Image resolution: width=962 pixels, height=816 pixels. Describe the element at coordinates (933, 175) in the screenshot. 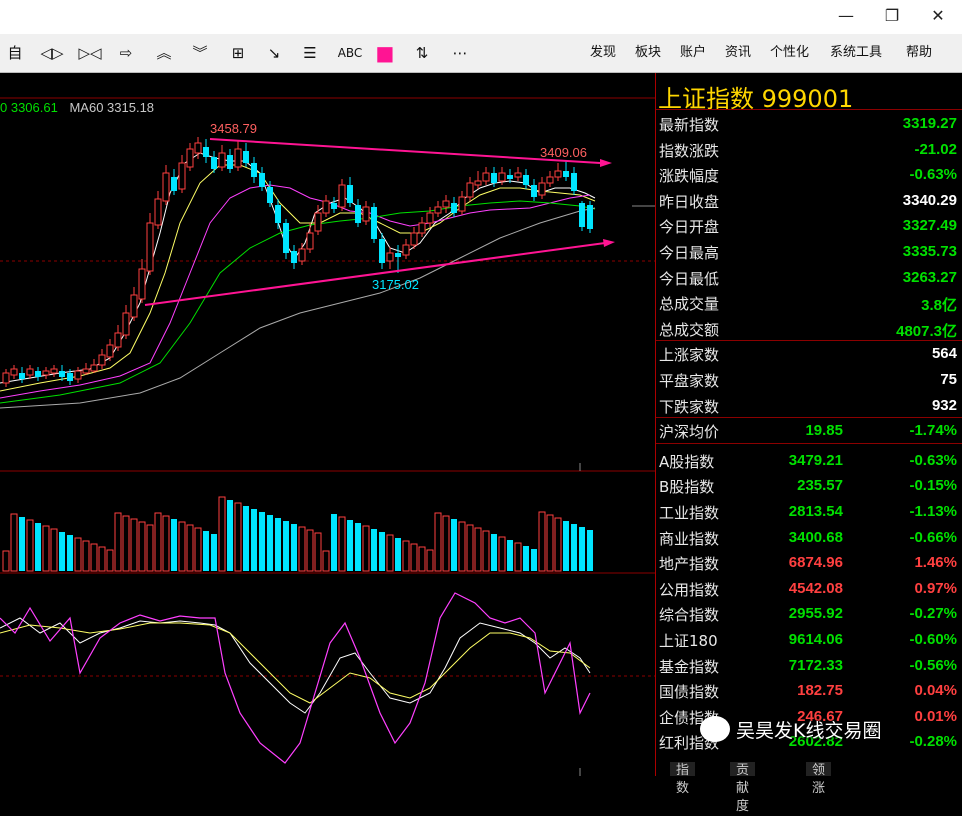

I see `row-value: -0.63%` at that location.